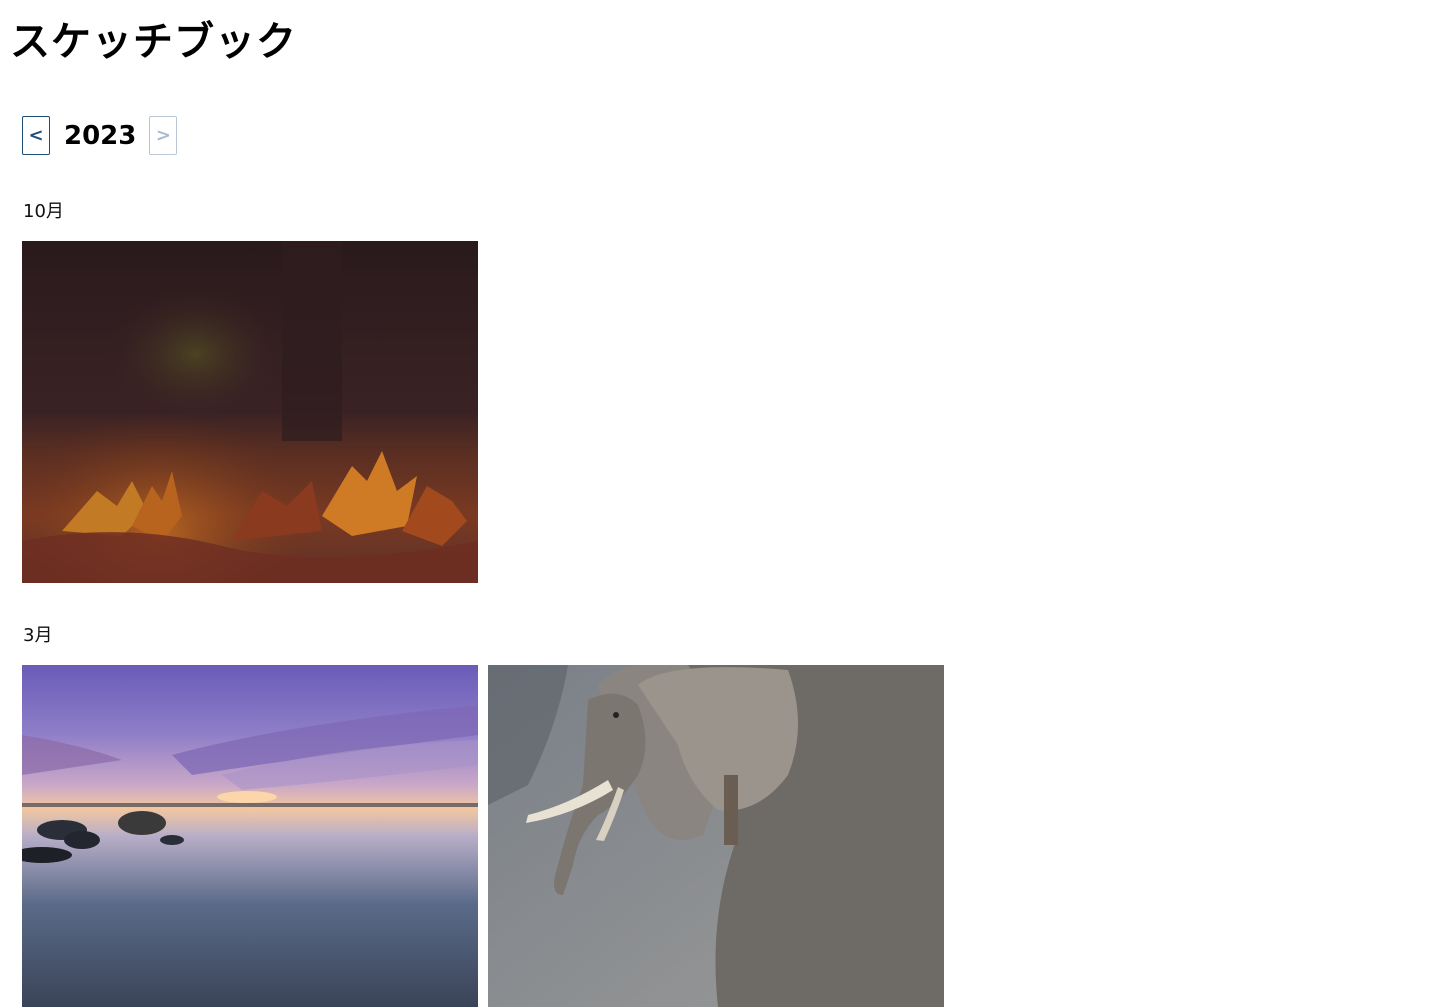 This screenshot has height=1007, width=1440. Describe the element at coordinates (250, 836) in the screenshot. I see `seaside-sunset-photo` at that location.